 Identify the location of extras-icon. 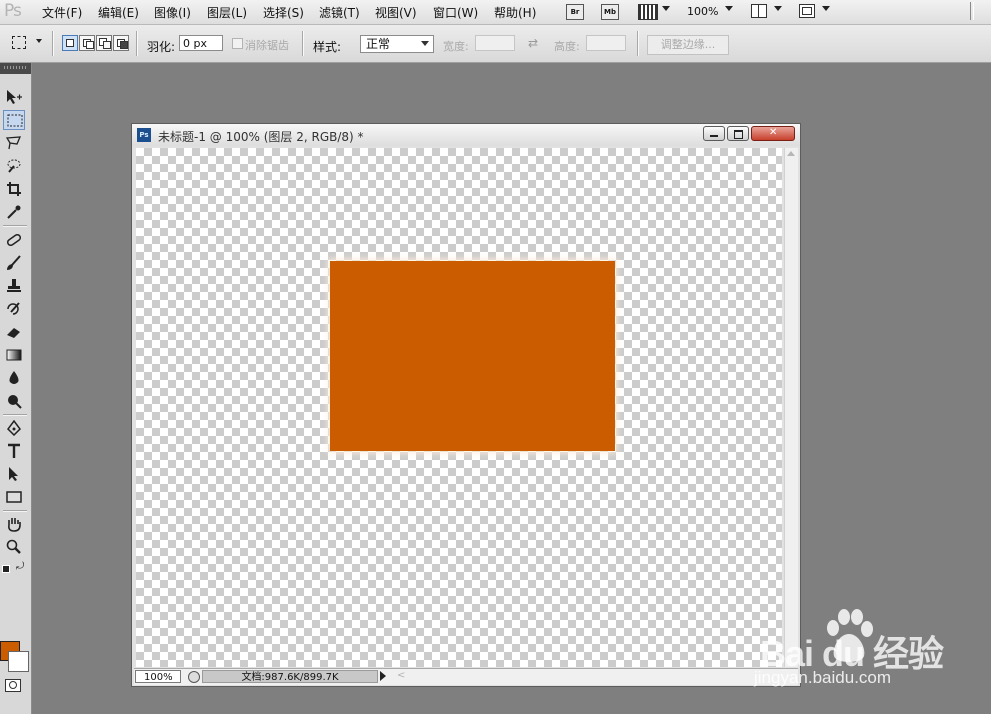
(648, 12).